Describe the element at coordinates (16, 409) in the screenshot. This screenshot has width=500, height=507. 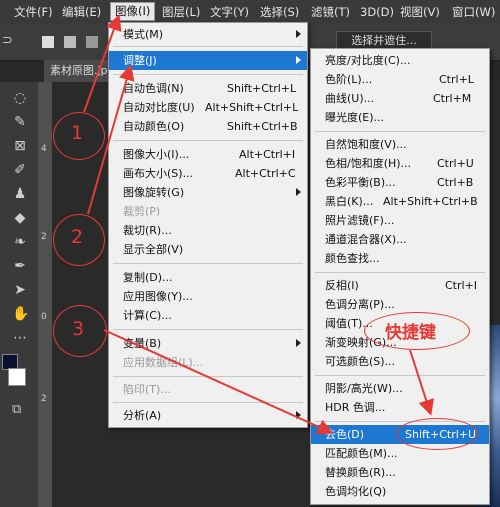
I see `quick-mask-icon: ⧉` at that location.